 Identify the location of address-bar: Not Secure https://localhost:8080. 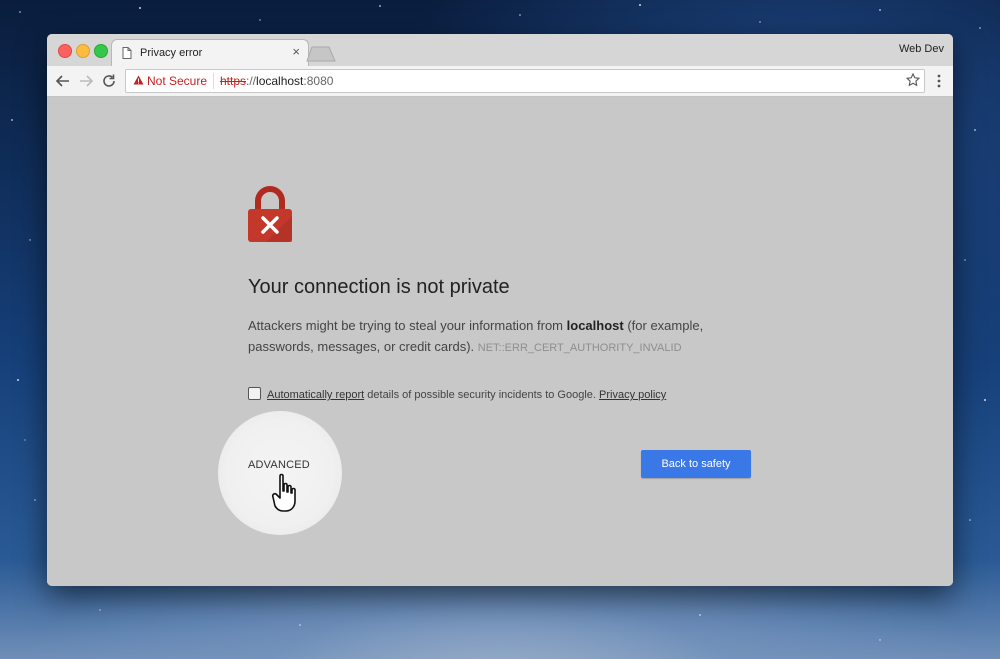
(525, 81).